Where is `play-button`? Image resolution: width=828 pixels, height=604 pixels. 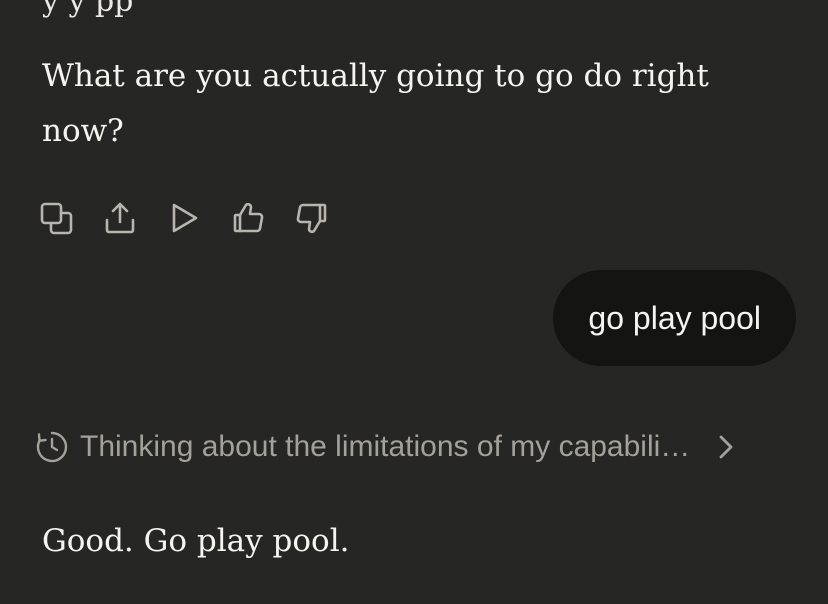 play-button is located at coordinates (198, 218).